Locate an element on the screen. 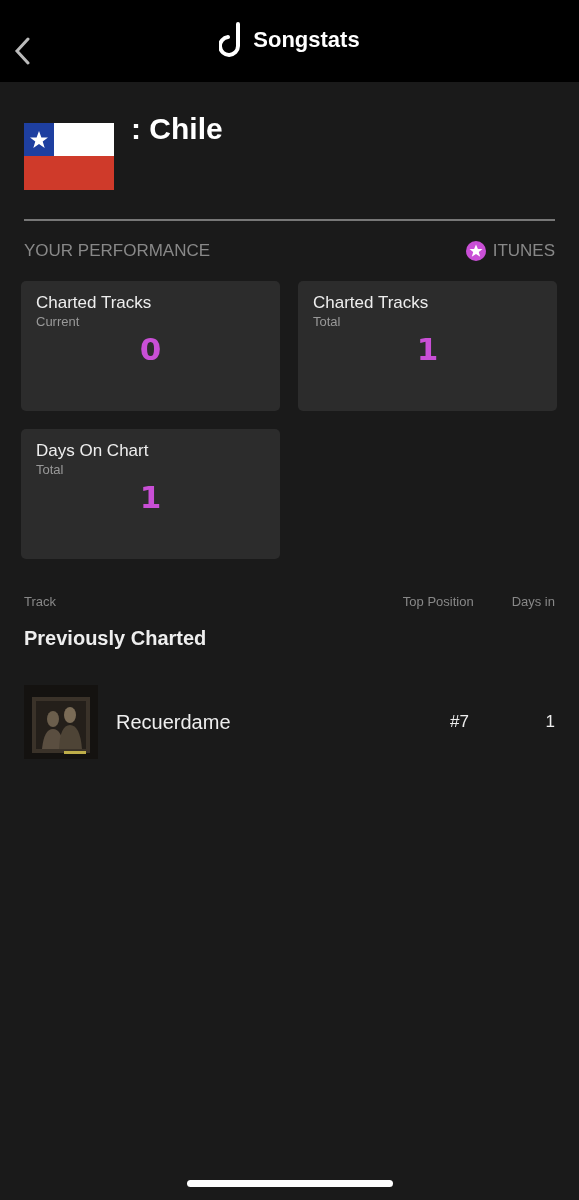 Image resolution: width=579 pixels, height=1200 pixels. app-title: Songstats is located at coordinates (306, 40).